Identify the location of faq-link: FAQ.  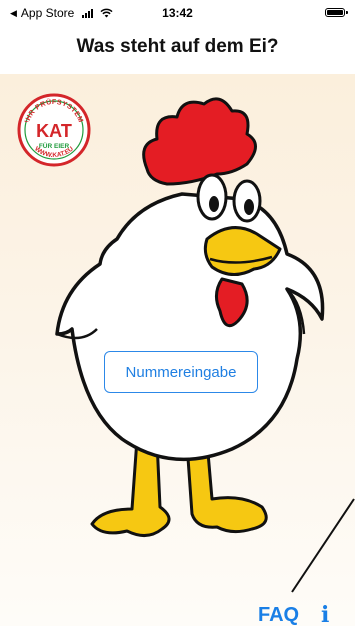
(278, 615).